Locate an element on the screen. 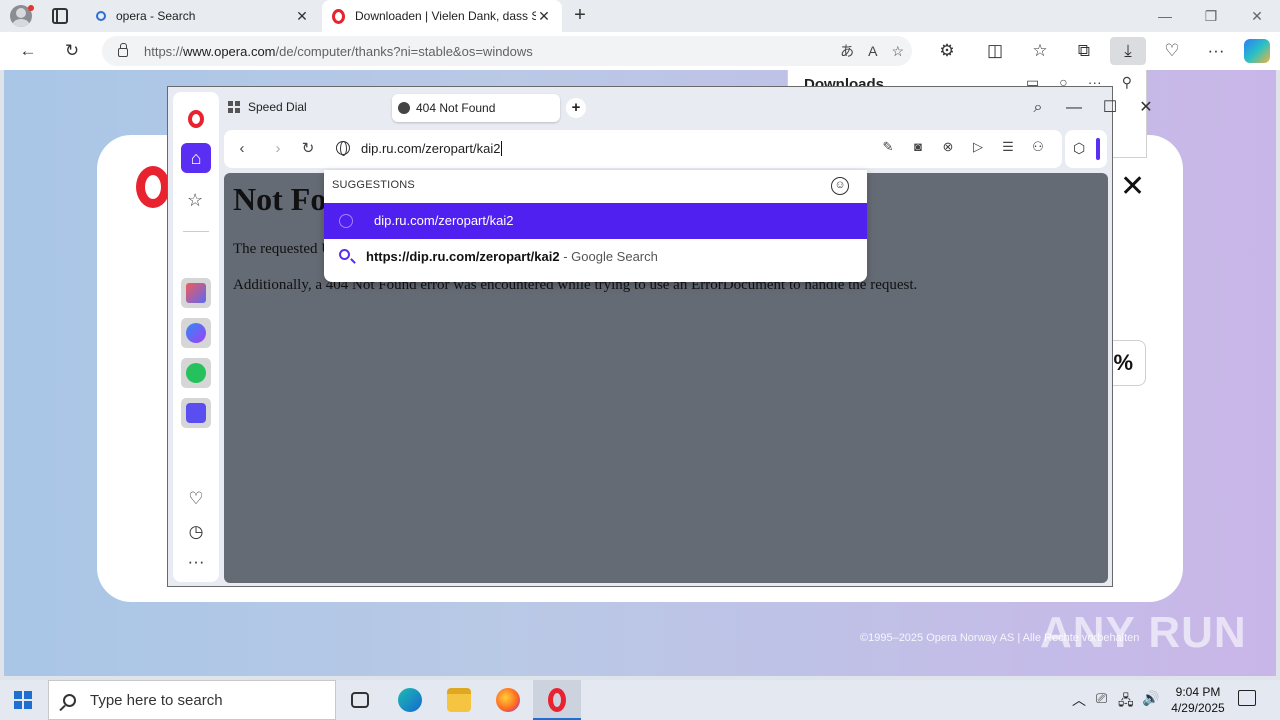 The height and width of the screenshot is (720, 1280). flow-send-icon: ▷ is located at coordinates (978, 147).